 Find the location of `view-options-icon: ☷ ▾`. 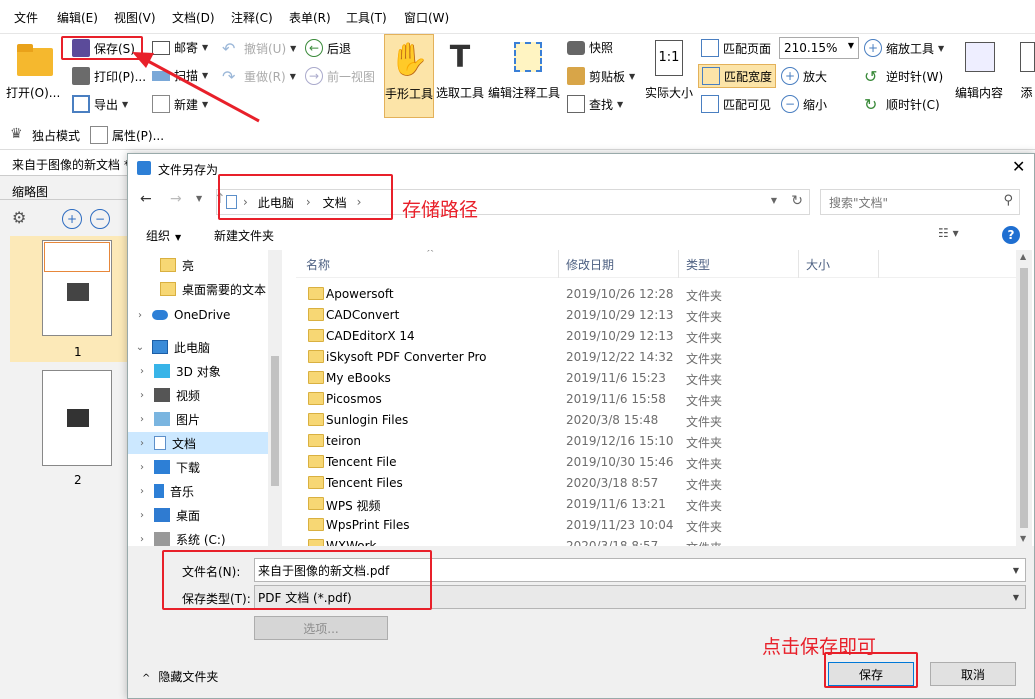

view-options-icon: ☷ ▾ is located at coordinates (948, 233).